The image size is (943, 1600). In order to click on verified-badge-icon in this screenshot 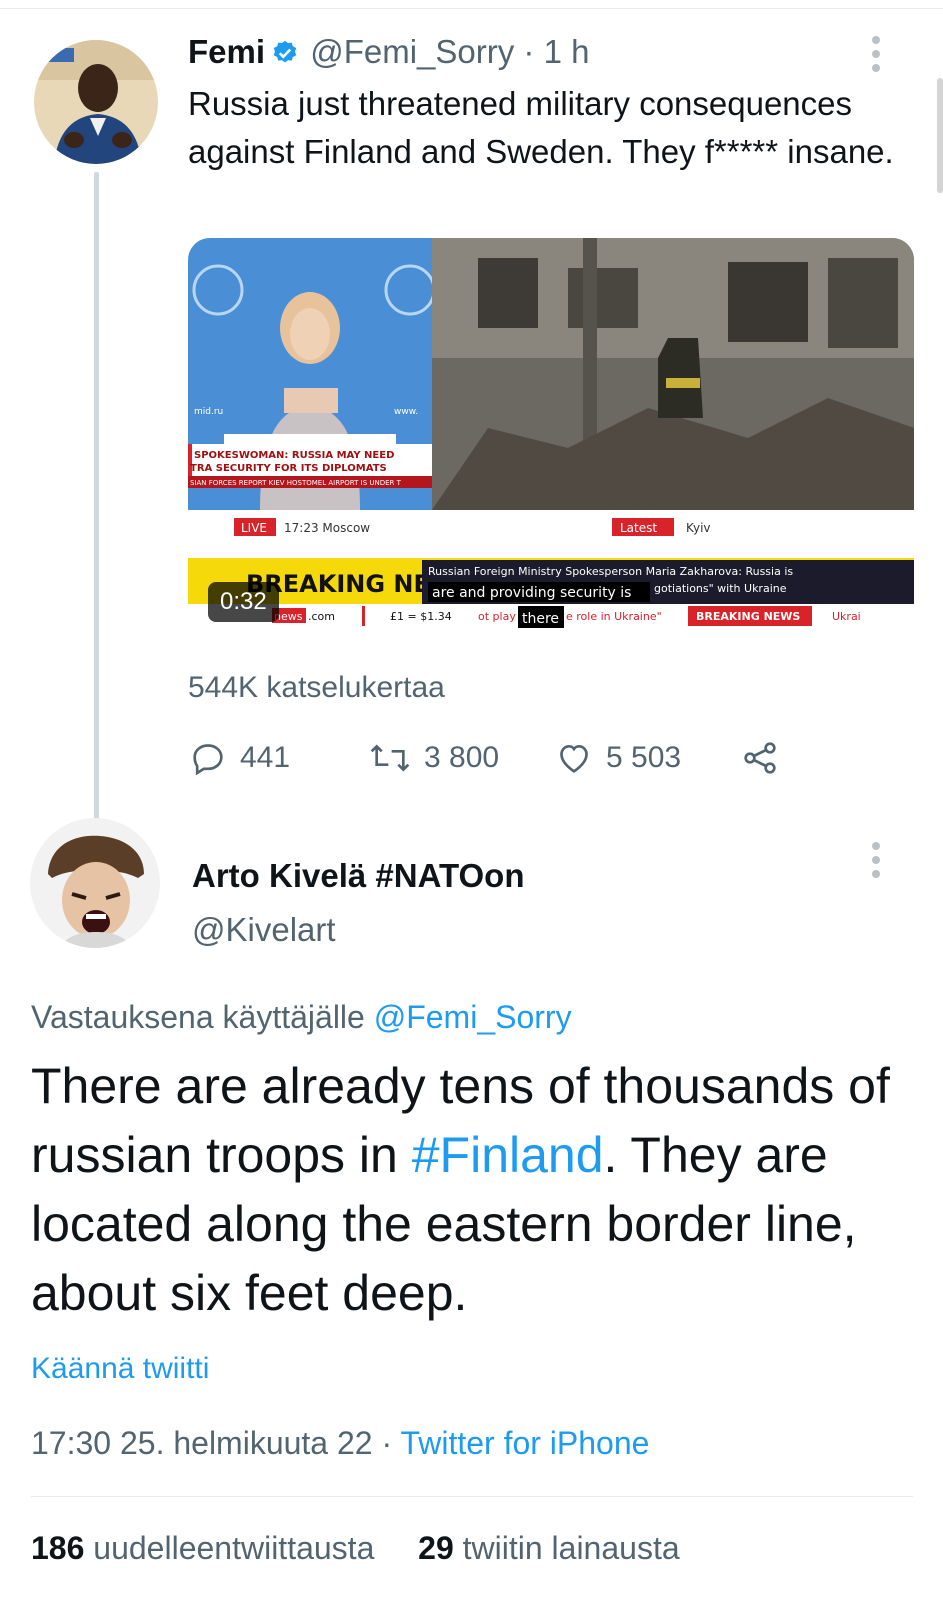, I will do `click(285, 56)`.